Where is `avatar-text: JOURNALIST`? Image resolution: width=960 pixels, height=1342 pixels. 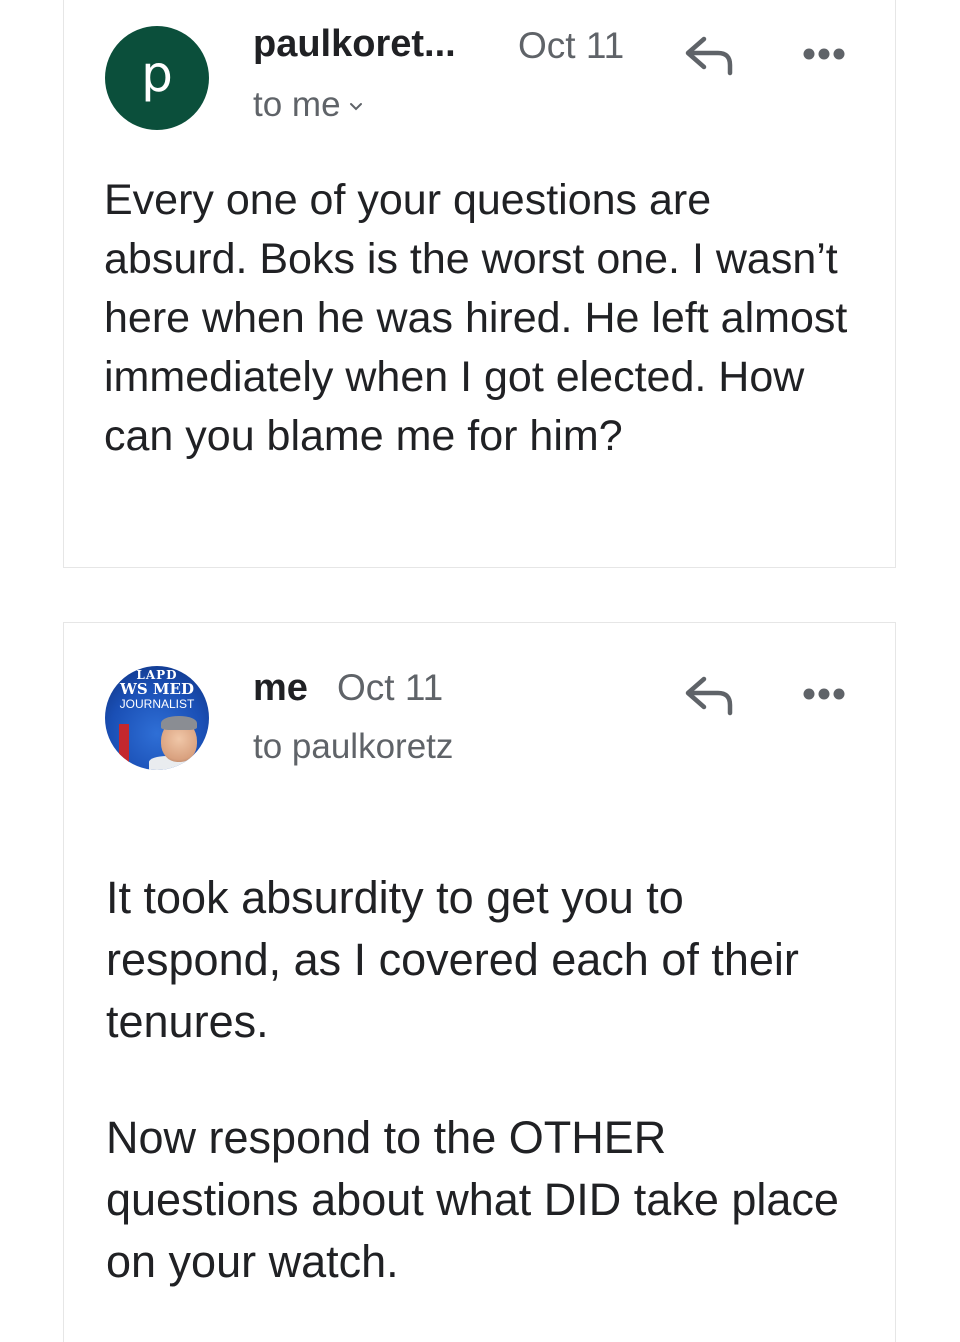 avatar-text: JOURNALIST is located at coordinates (157, 704).